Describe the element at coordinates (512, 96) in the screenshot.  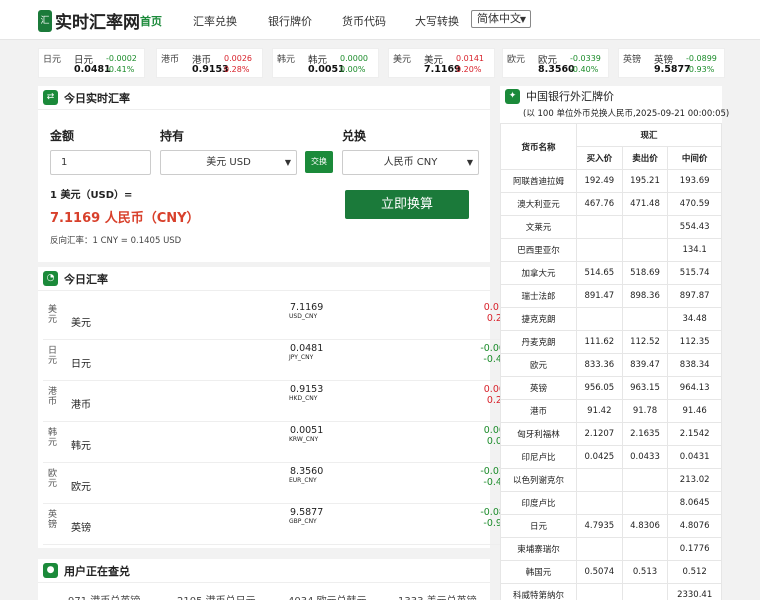
I see `bank-icon: ✦` at that location.